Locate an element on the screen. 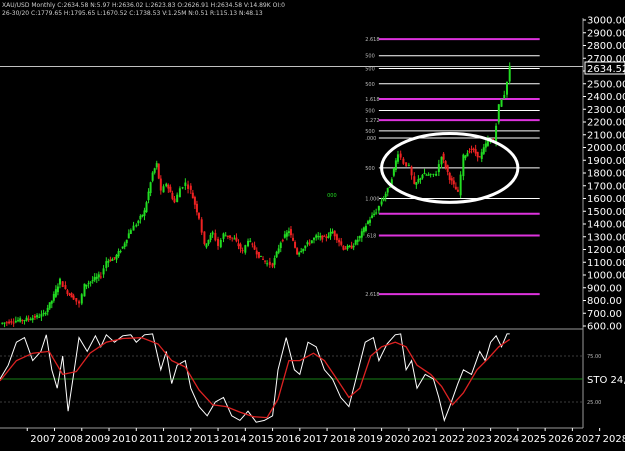  x-tick-label: 2028 is located at coordinates (614, 439).